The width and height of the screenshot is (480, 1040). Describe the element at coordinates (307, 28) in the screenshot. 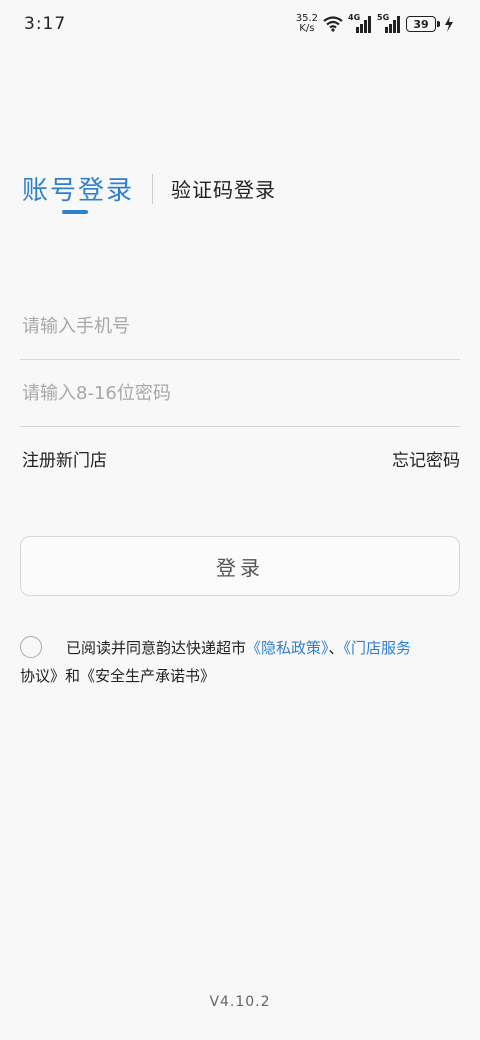

I see `network-speed-unit: K/s` at that location.